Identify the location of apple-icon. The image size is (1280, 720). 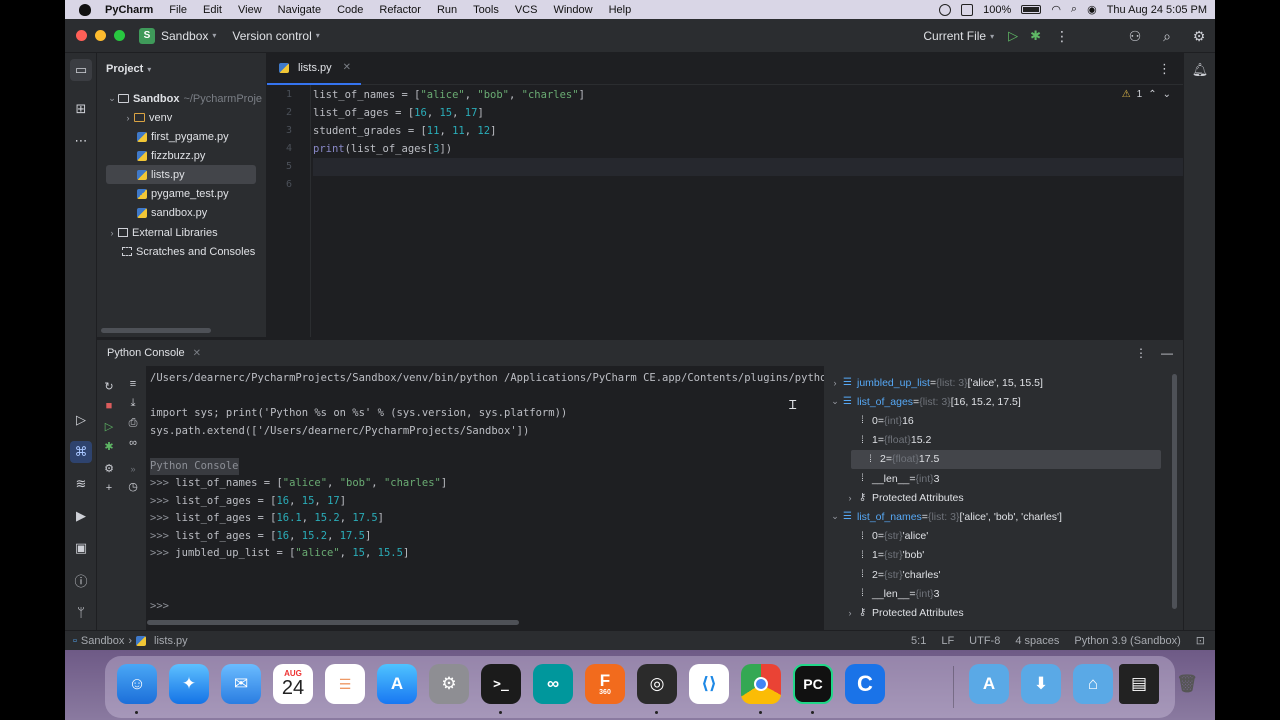
(85, 9).